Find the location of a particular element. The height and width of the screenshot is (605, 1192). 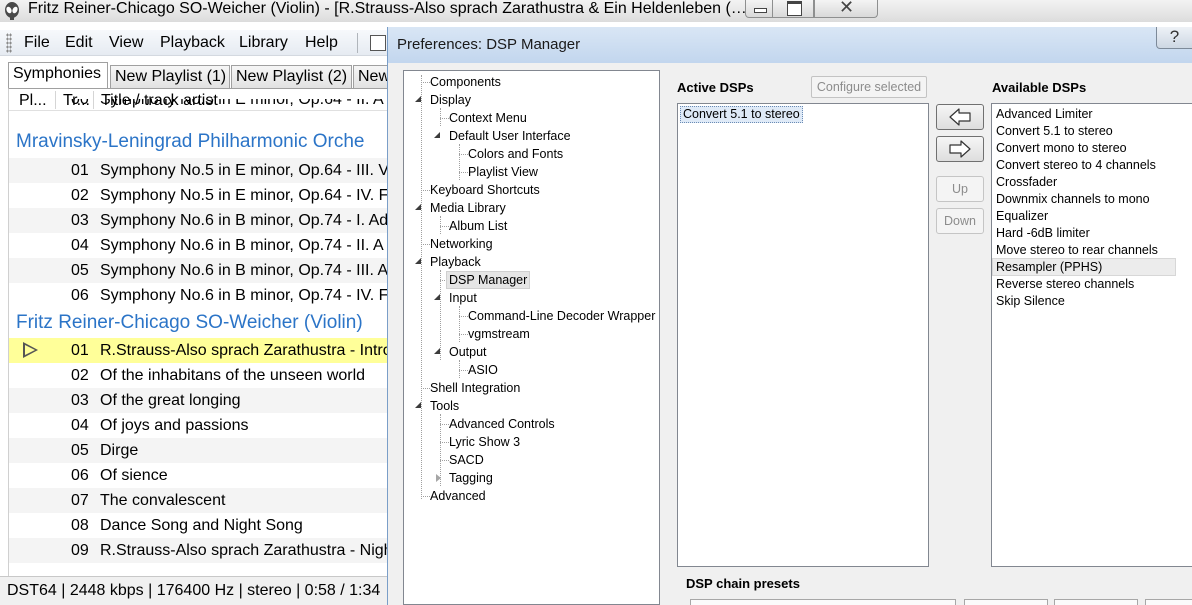

tree-item-sacd: SACD is located at coordinates (466, 460).